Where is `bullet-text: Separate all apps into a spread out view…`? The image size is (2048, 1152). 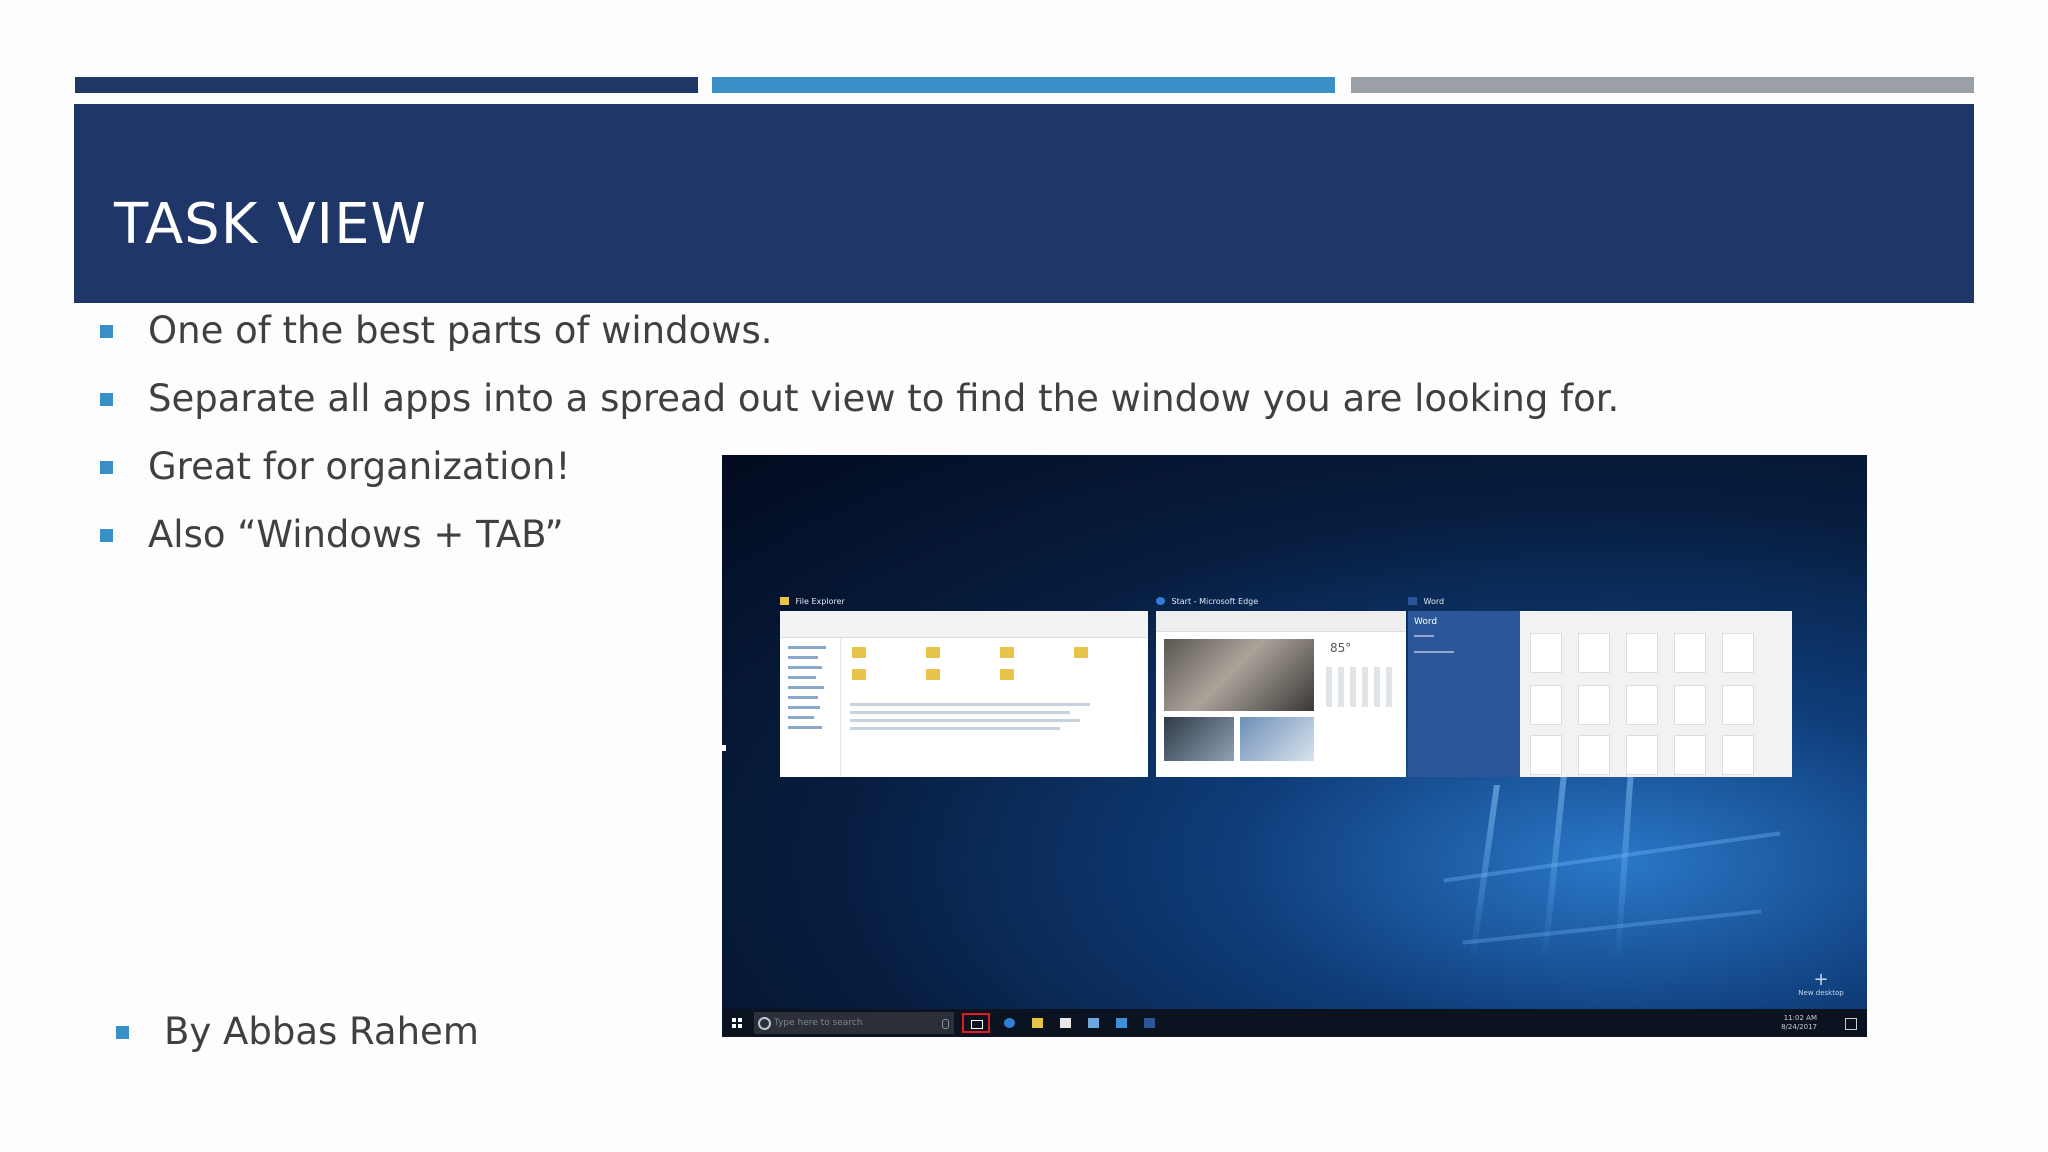
bullet-text: Separate all apps into a spread out view… is located at coordinates (884, 398).